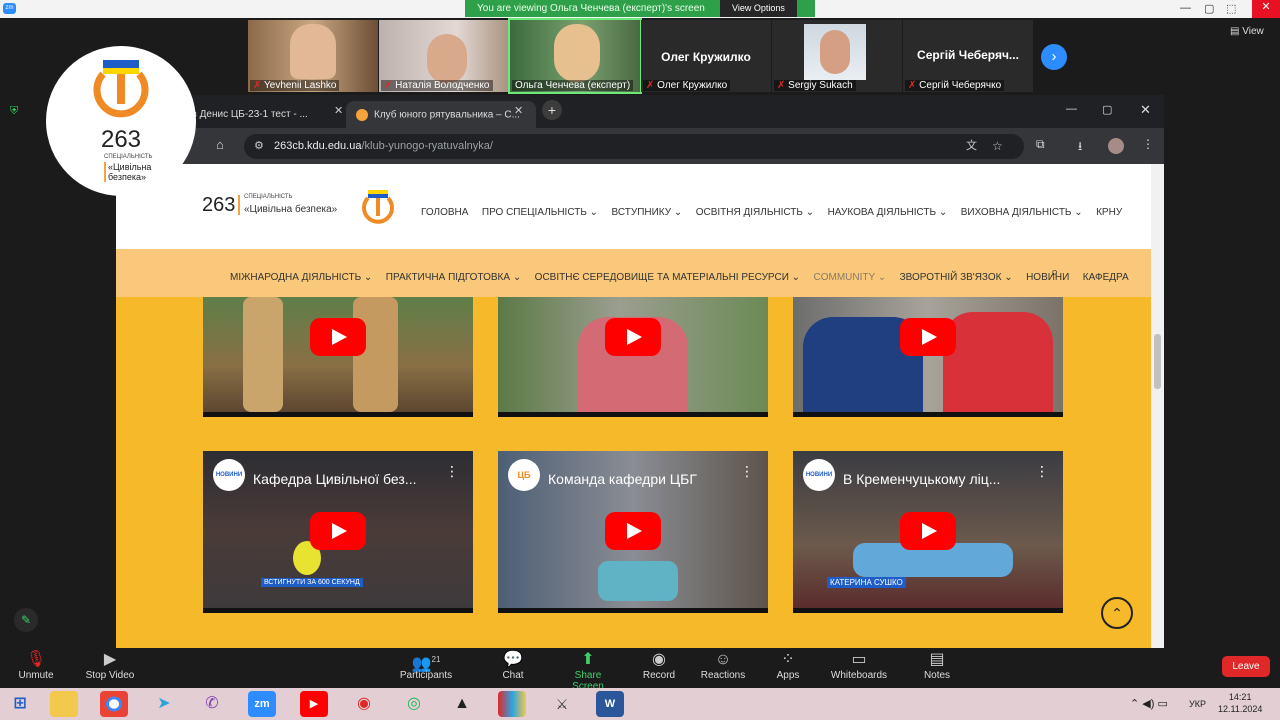 The height and width of the screenshot is (720, 1280). What do you see at coordinates (453, 277) in the screenshot?
I see `nav-practice: ПРАКТИЧНА ПІДГОТОВКА ⌄` at bounding box center [453, 277].